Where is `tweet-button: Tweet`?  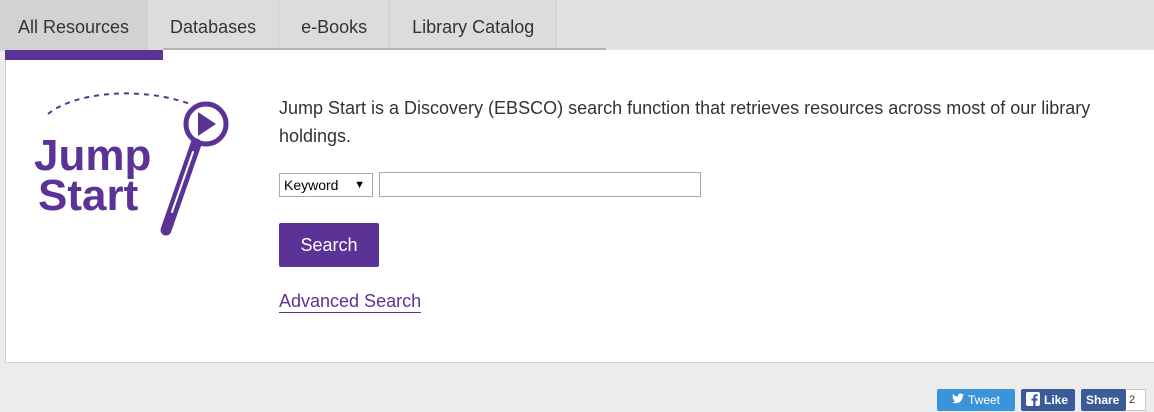
tweet-button: Tweet is located at coordinates (976, 400).